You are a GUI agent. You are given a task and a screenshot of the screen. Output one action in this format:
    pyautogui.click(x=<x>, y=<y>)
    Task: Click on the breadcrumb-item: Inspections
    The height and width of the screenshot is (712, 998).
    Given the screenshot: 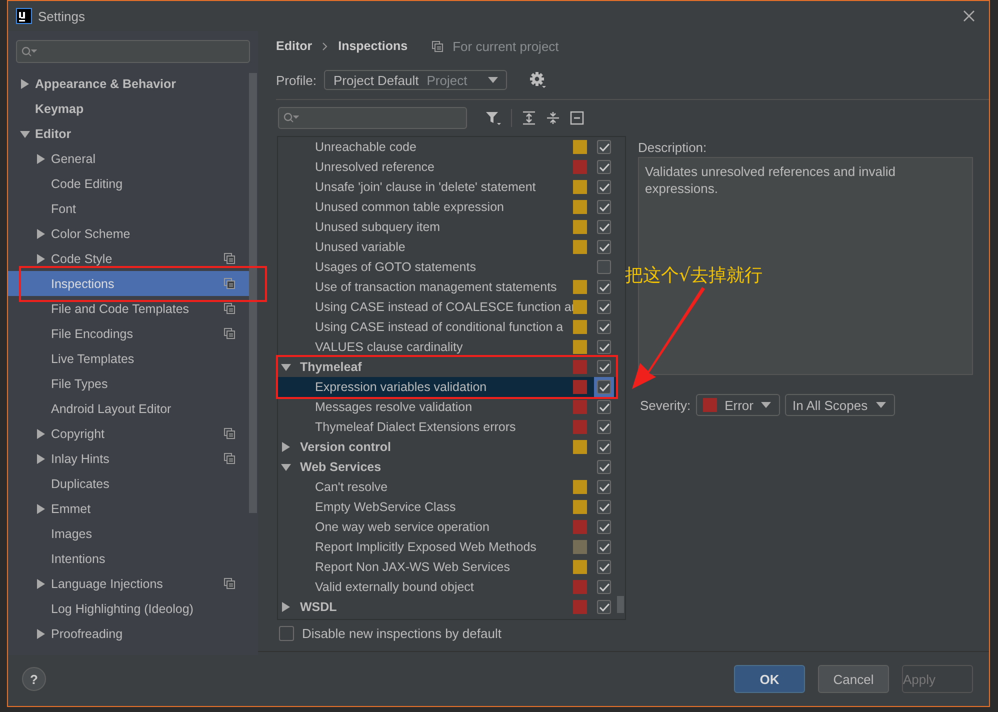 What is the action you would take?
    pyautogui.click(x=373, y=46)
    